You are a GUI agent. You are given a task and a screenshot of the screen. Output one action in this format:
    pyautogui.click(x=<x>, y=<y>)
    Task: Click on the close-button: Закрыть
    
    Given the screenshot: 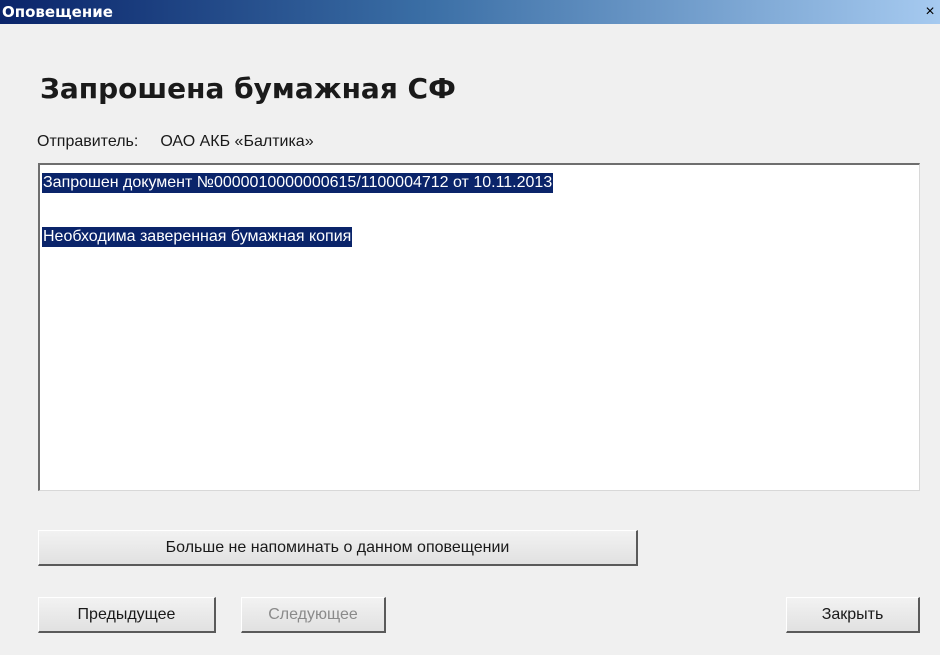 What is the action you would take?
    pyautogui.click(x=853, y=615)
    